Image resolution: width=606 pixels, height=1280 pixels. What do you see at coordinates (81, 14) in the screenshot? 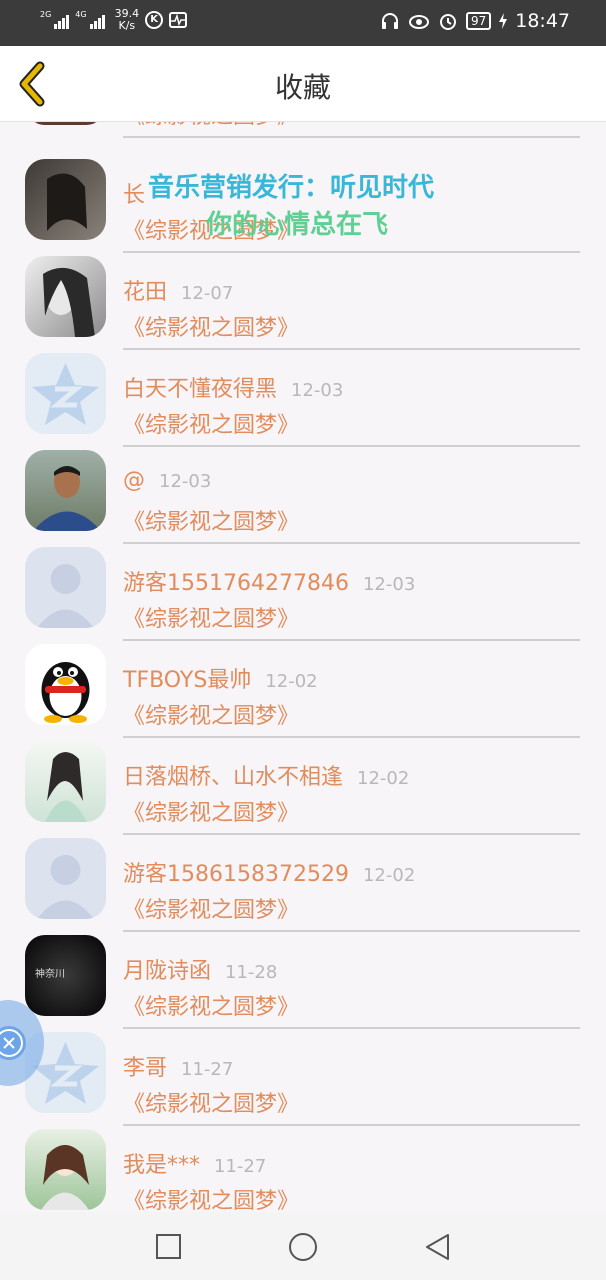
I see `network-label-2: 4G` at bounding box center [81, 14].